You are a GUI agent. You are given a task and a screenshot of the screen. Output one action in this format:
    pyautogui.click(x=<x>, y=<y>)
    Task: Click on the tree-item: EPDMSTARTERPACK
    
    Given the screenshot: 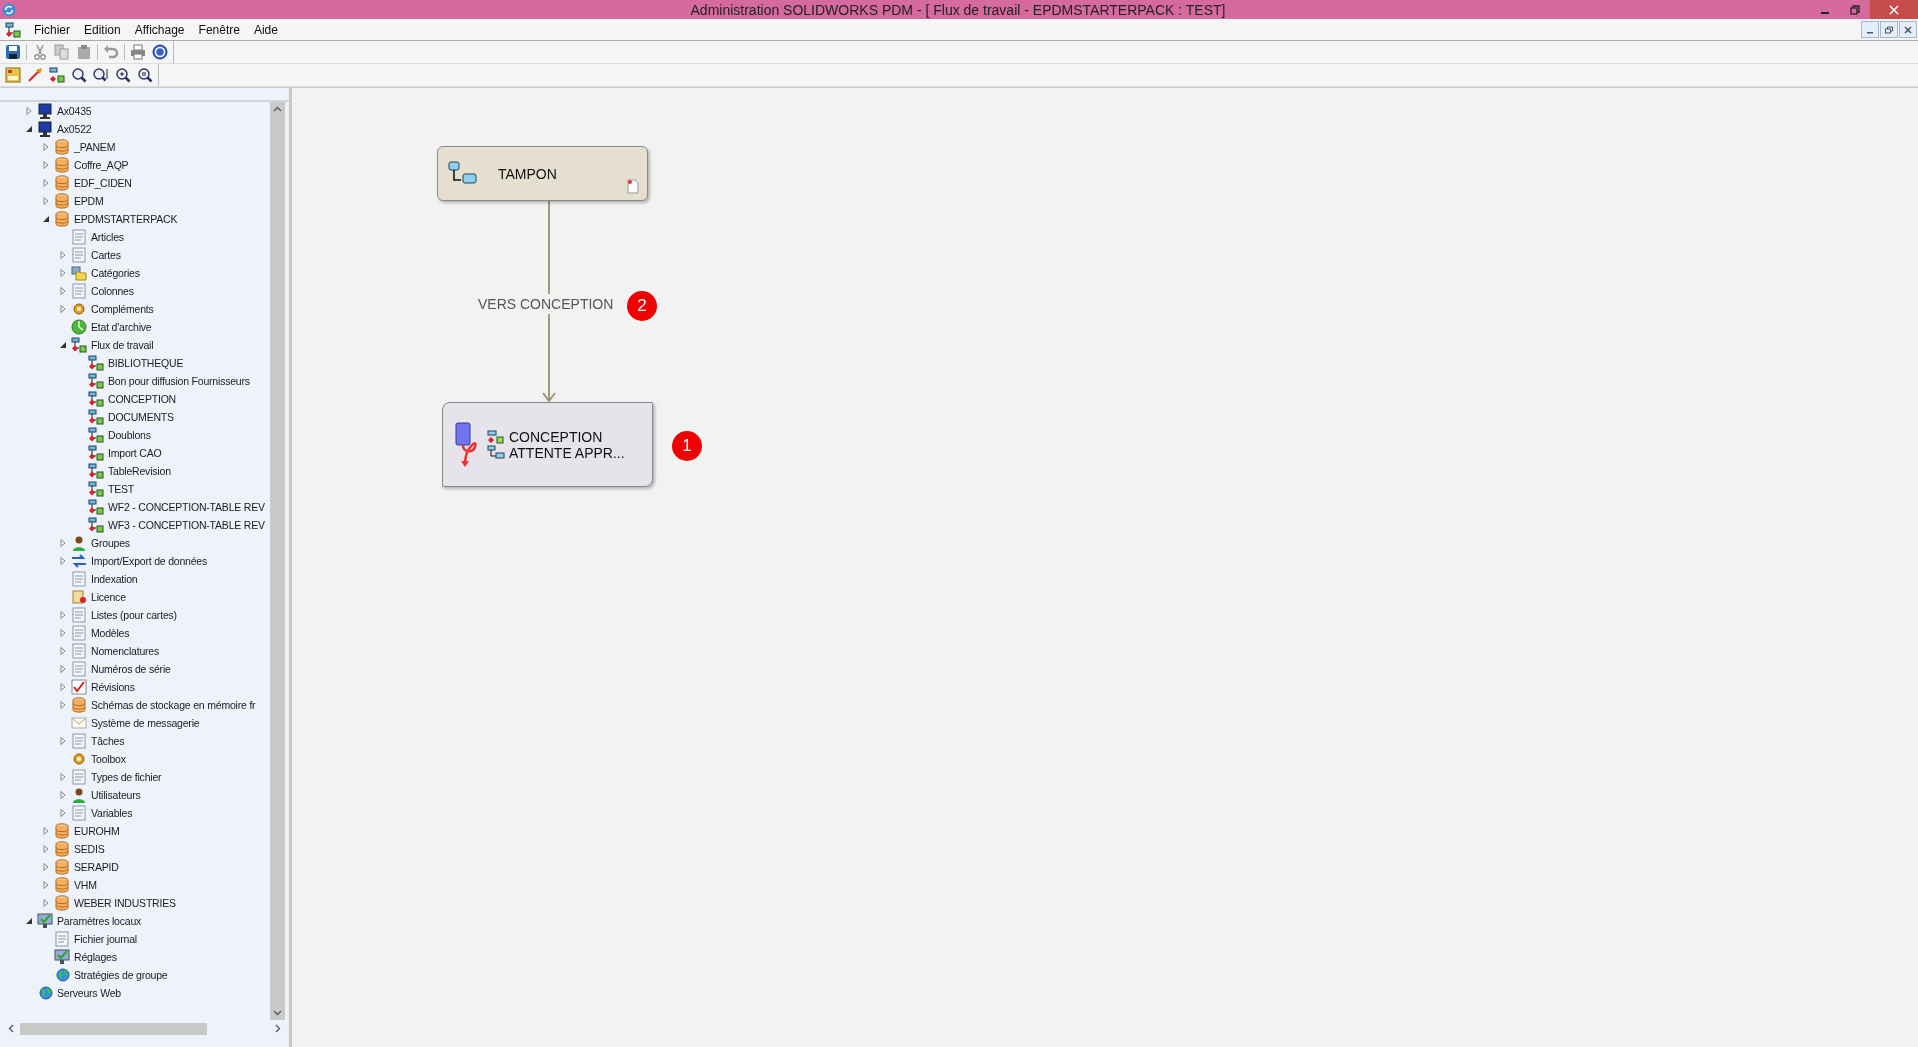 What is the action you would take?
    pyautogui.click(x=126, y=219)
    